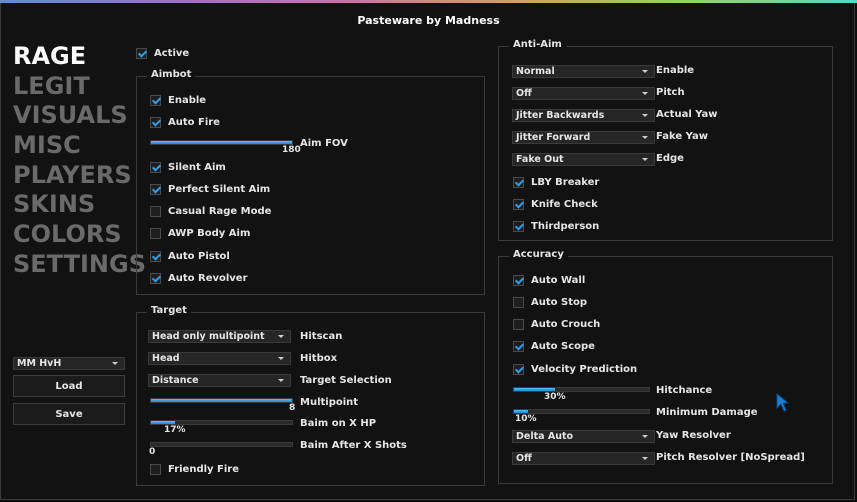 The width and height of the screenshot is (857, 502). What do you see at coordinates (581, 416) in the screenshot?
I see `min-damage-slider: 10%` at bounding box center [581, 416].